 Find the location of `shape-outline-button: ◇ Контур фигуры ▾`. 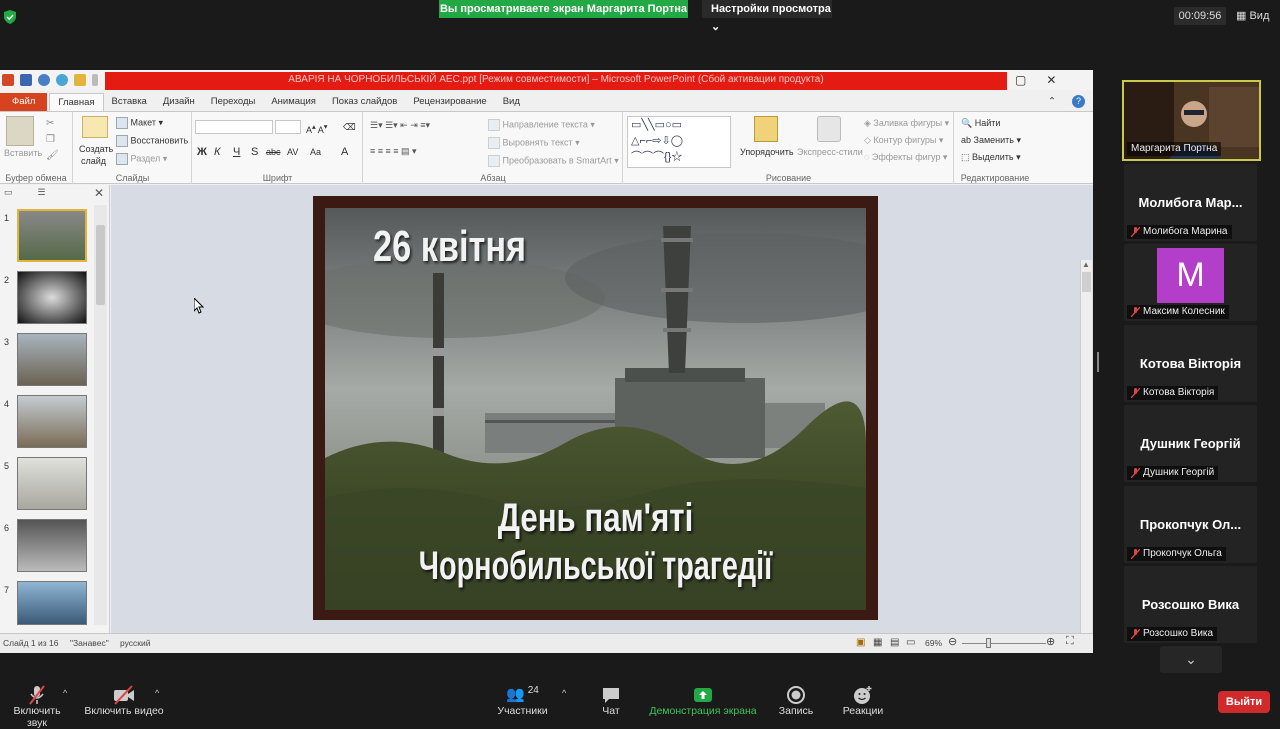

shape-outline-button: ◇ Контур фигуры ▾ is located at coordinates (903, 140).